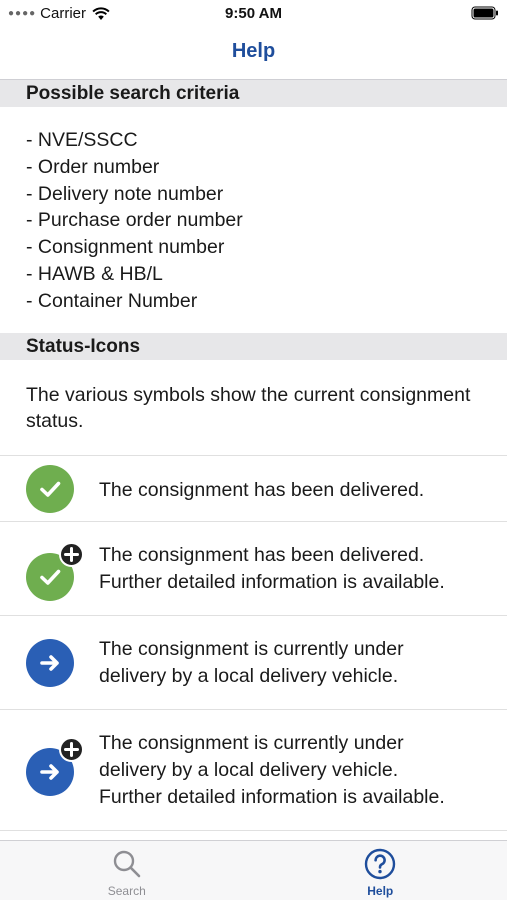 The height and width of the screenshot is (900, 507). Describe the element at coordinates (380, 891) in the screenshot. I see `tab-label: Help` at that location.